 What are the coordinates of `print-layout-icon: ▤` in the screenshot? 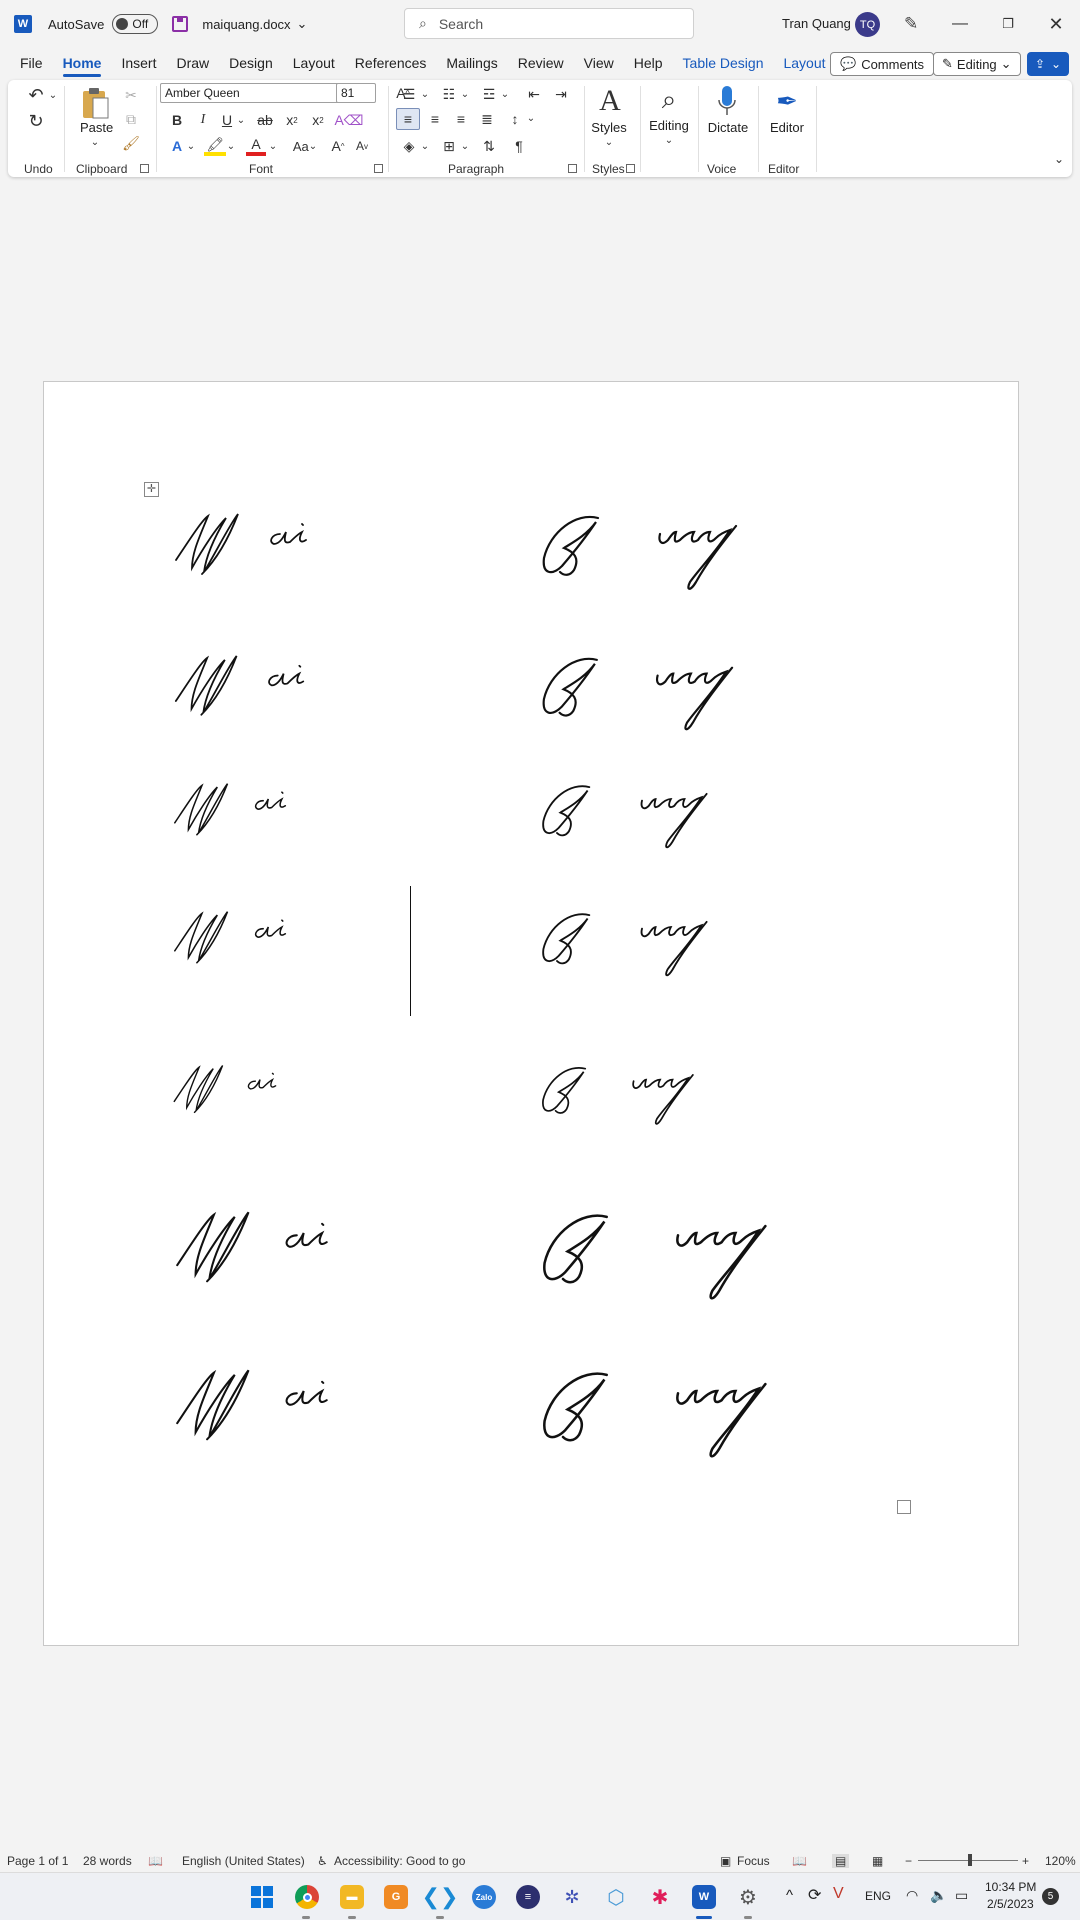 It's located at (841, 1861).